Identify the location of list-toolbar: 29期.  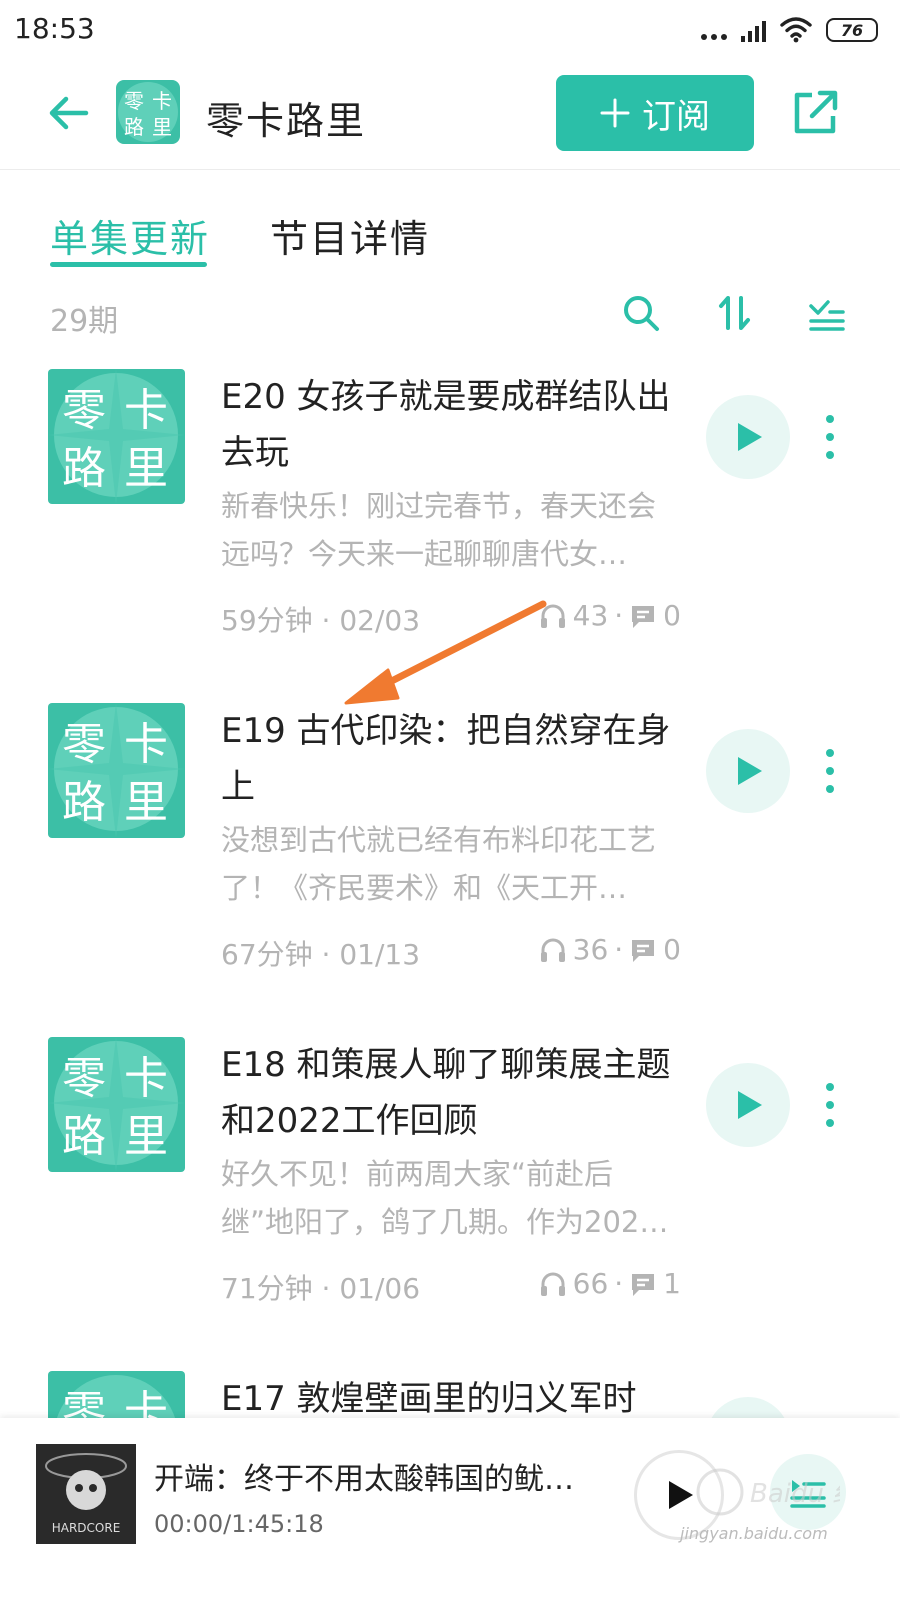
(450, 320).